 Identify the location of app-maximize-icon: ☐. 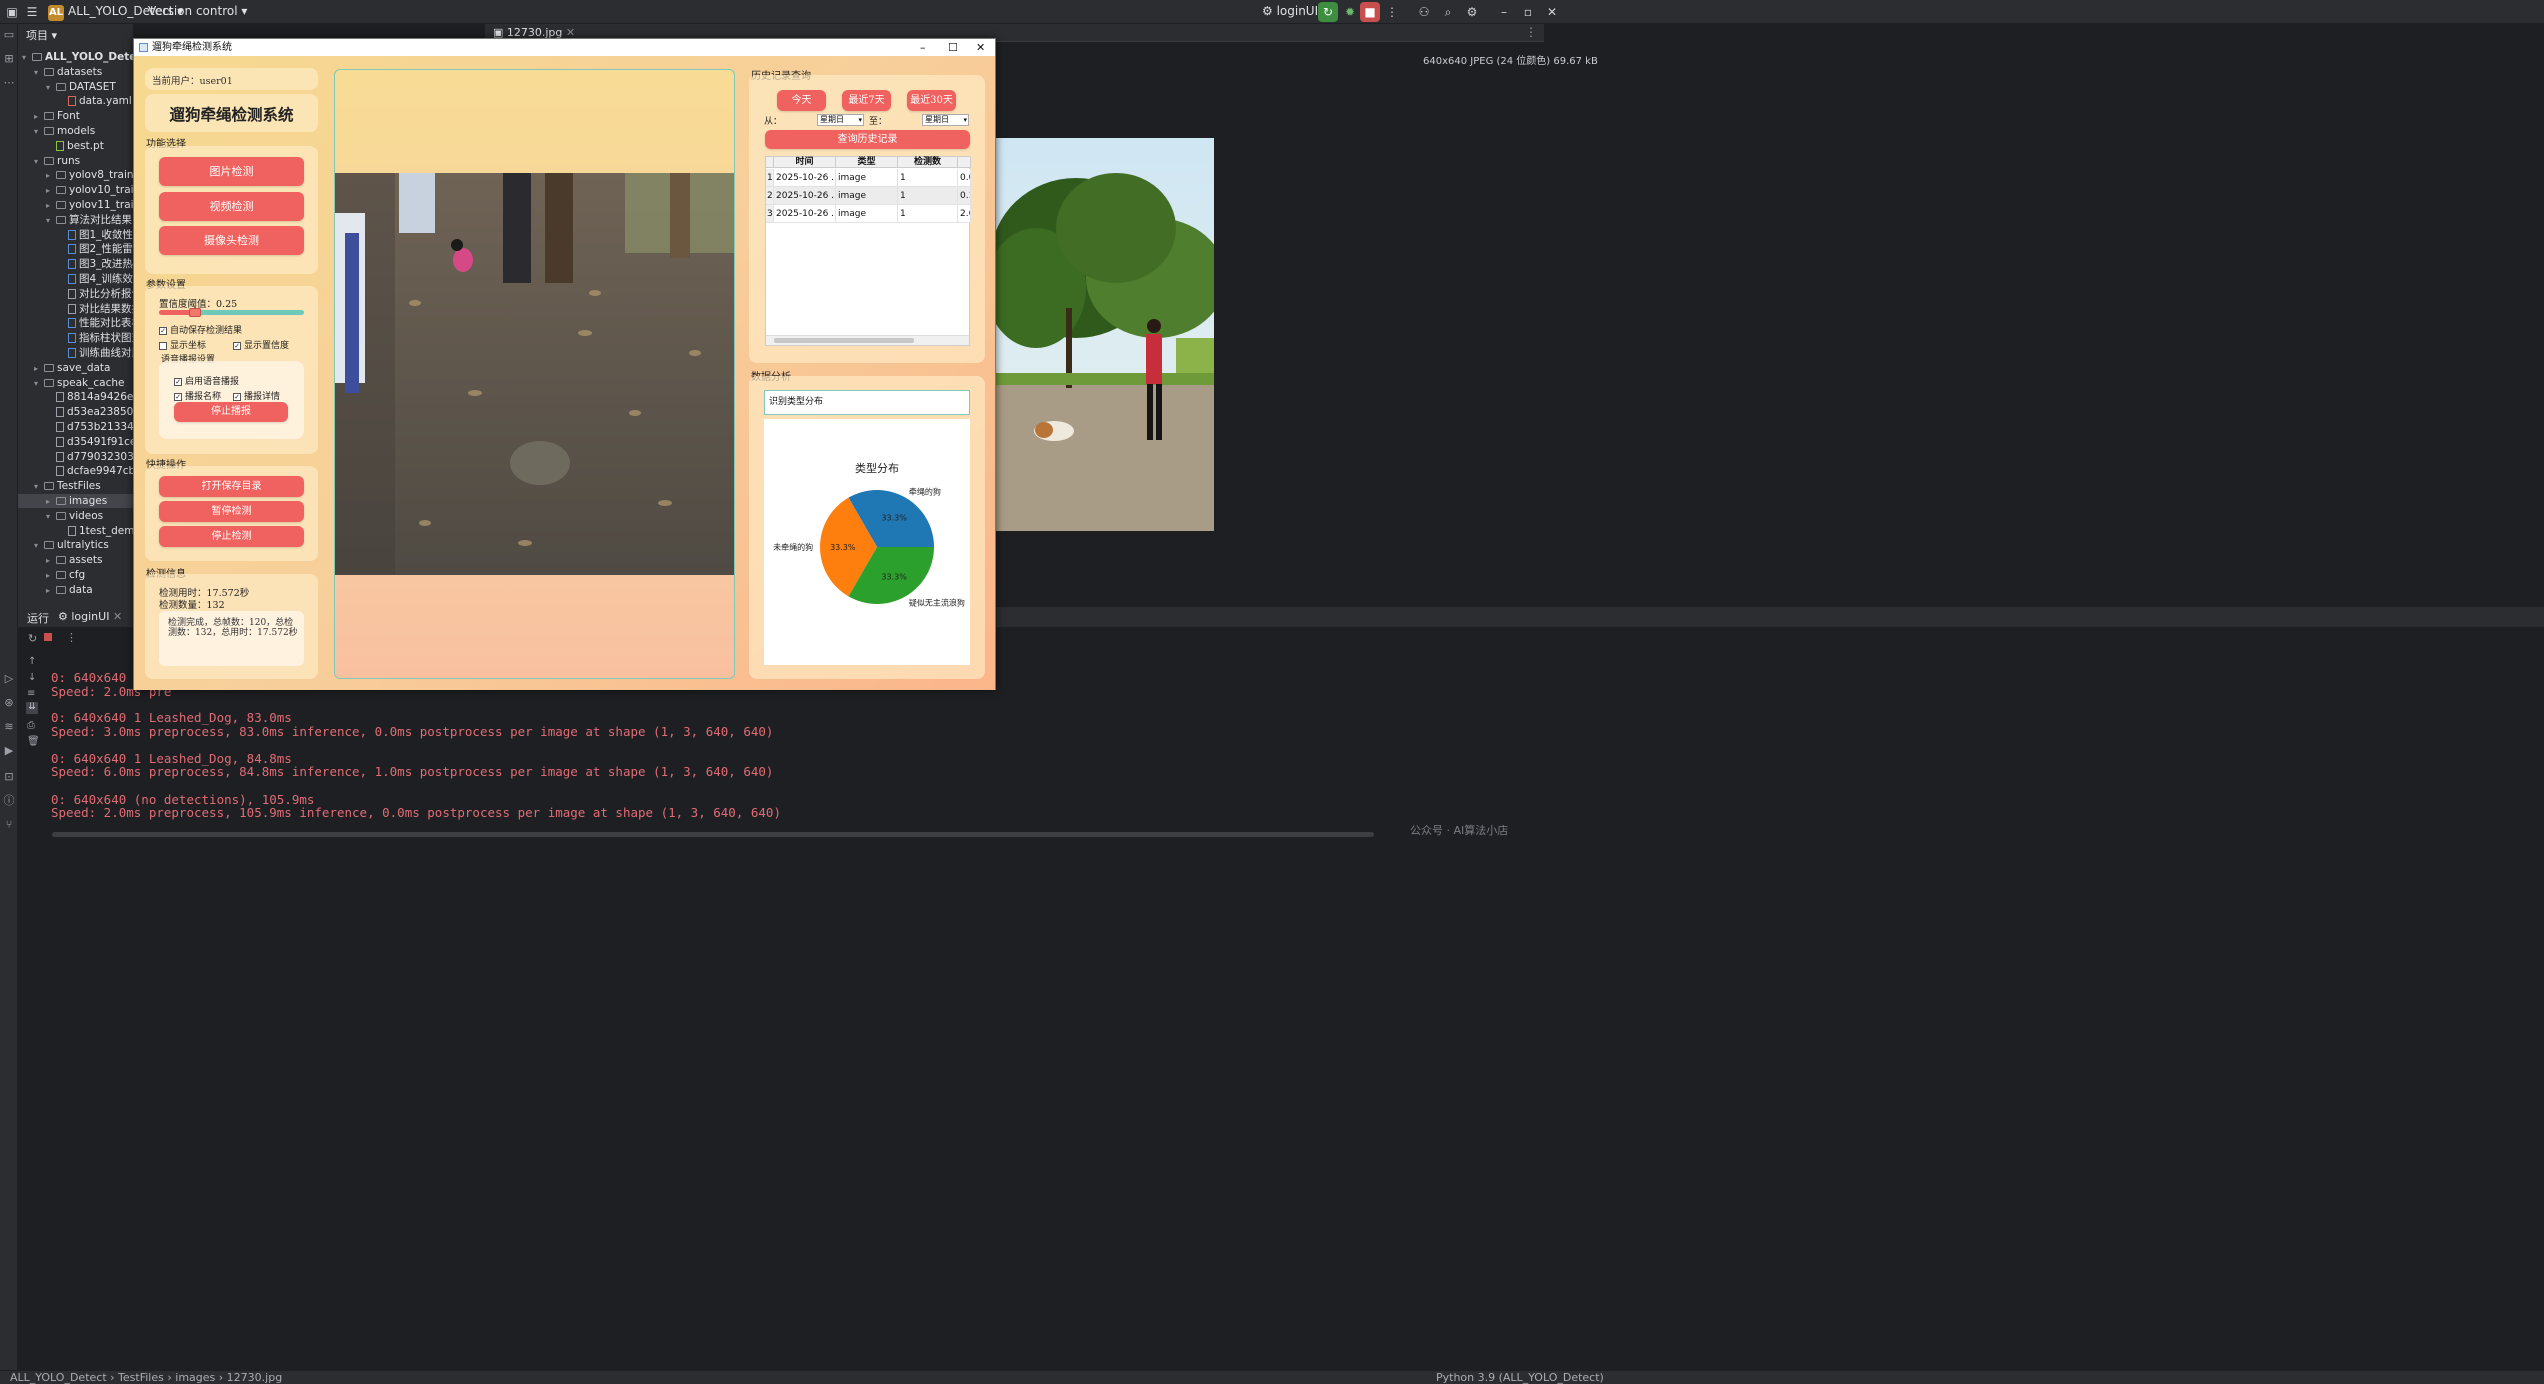
(953, 47).